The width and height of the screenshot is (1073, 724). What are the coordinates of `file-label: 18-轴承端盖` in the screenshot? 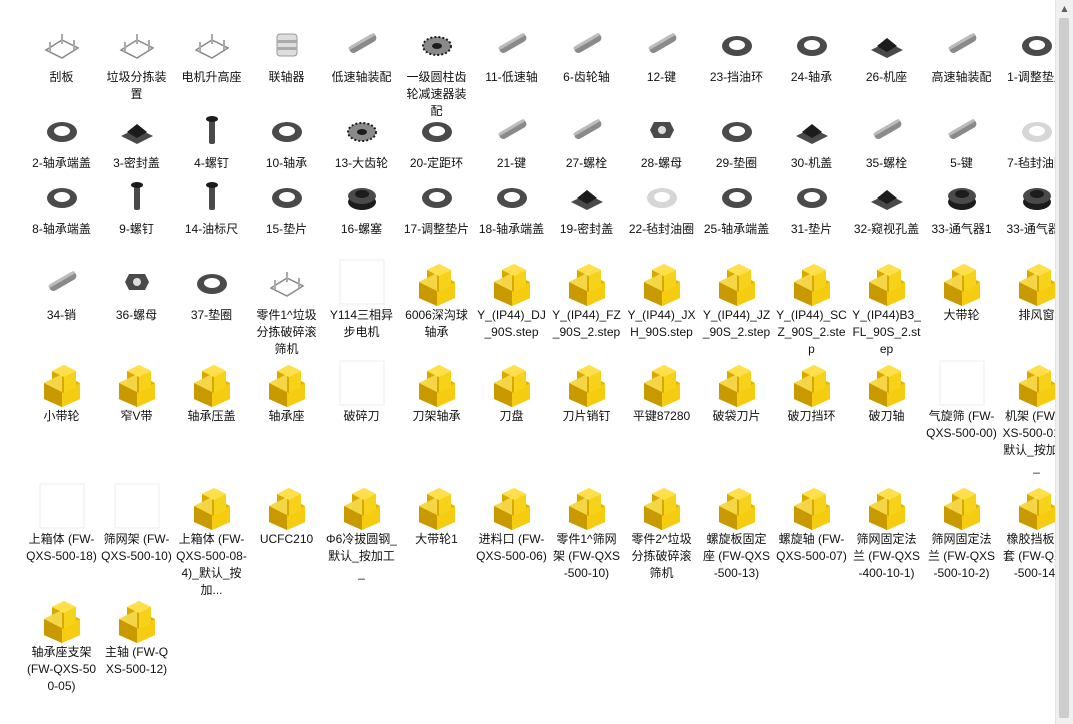 It's located at (511, 229).